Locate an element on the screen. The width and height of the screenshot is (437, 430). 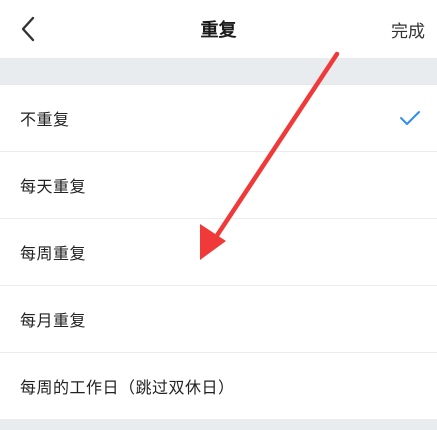
option-label: 每周的工作日（跳过双休日） is located at coordinates (127, 387).